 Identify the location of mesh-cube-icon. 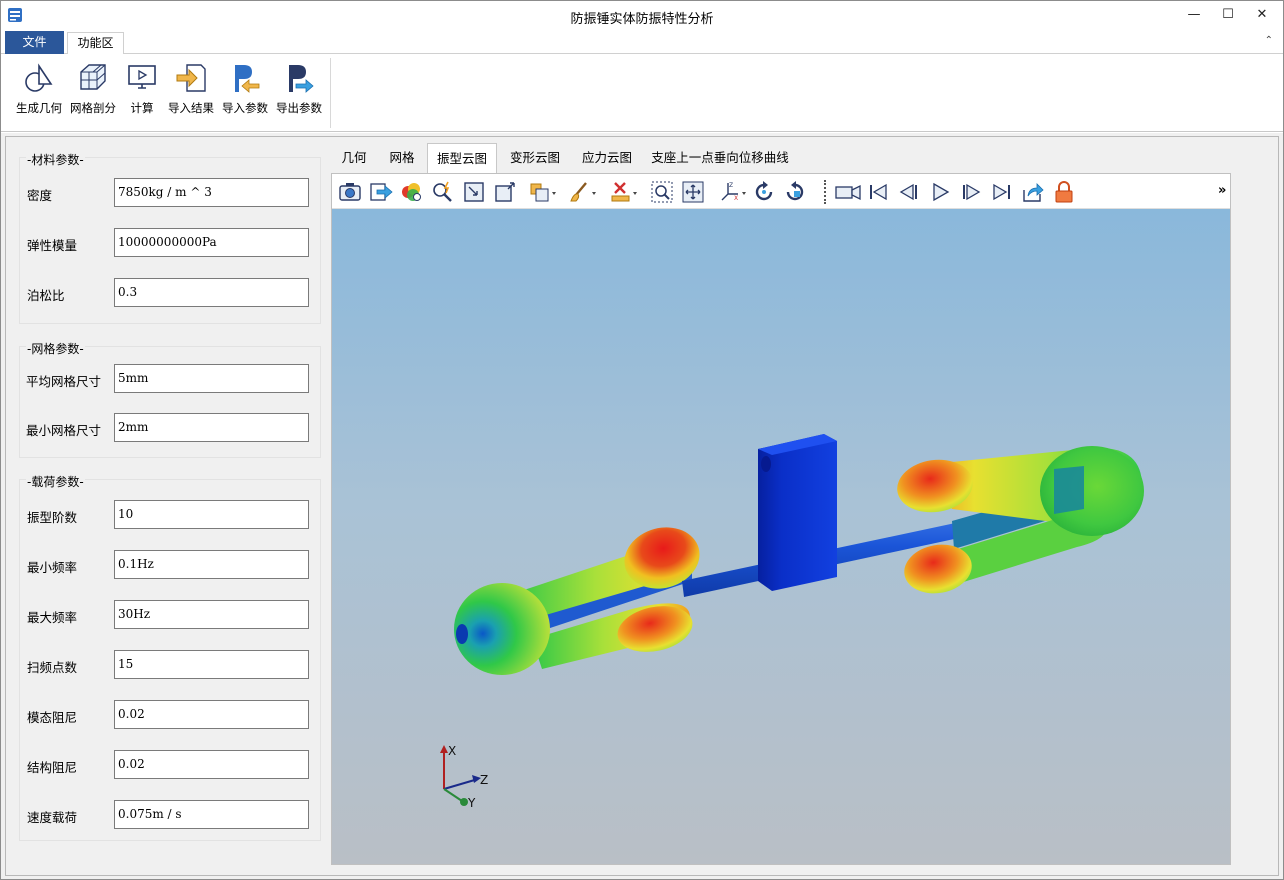
(93, 77).